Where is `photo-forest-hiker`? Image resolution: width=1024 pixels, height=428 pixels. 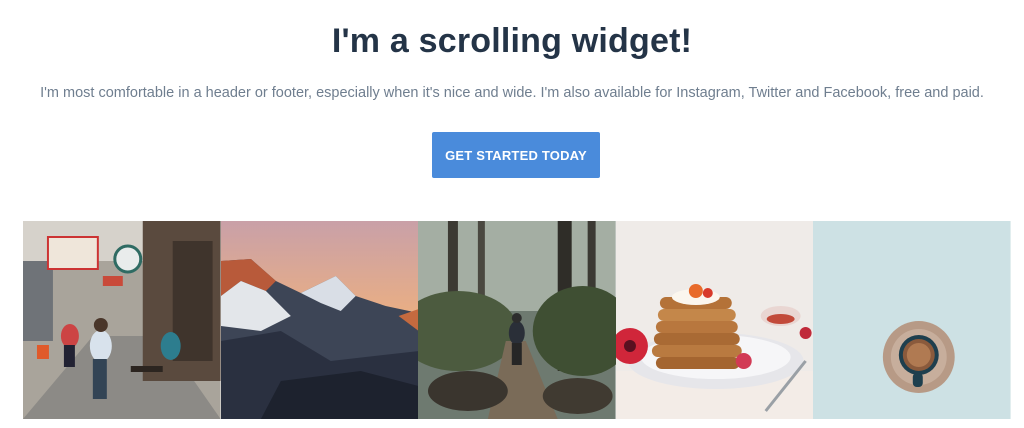 photo-forest-hiker is located at coordinates (517, 320).